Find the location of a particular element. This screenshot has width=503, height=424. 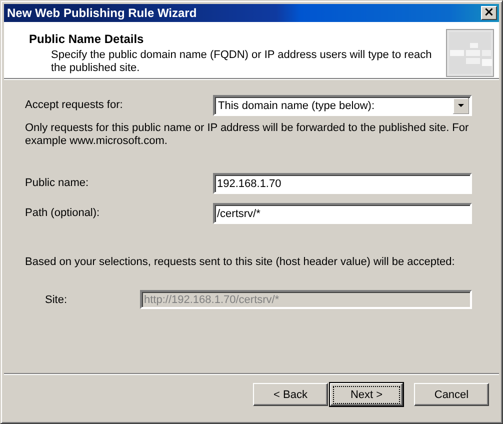

dropdown-arrow-icon is located at coordinates (461, 106).